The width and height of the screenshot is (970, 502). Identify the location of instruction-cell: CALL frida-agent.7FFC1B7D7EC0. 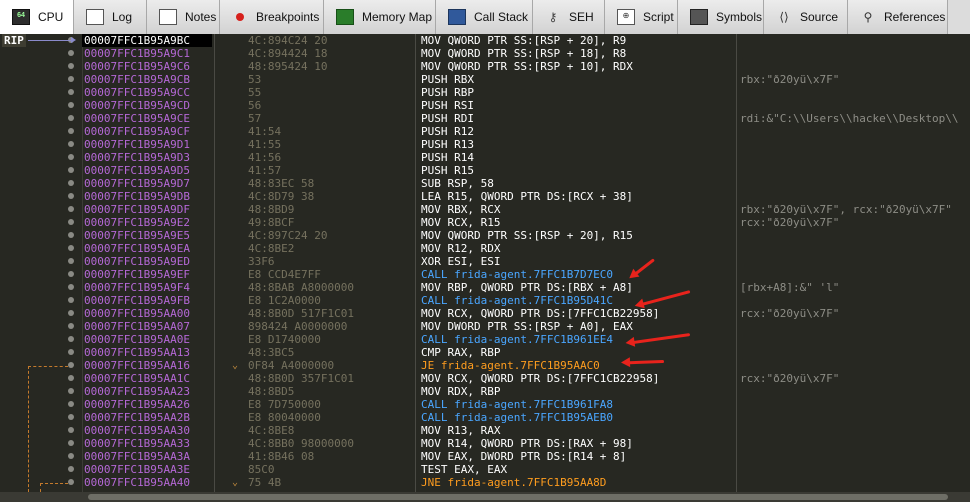
(517, 274).